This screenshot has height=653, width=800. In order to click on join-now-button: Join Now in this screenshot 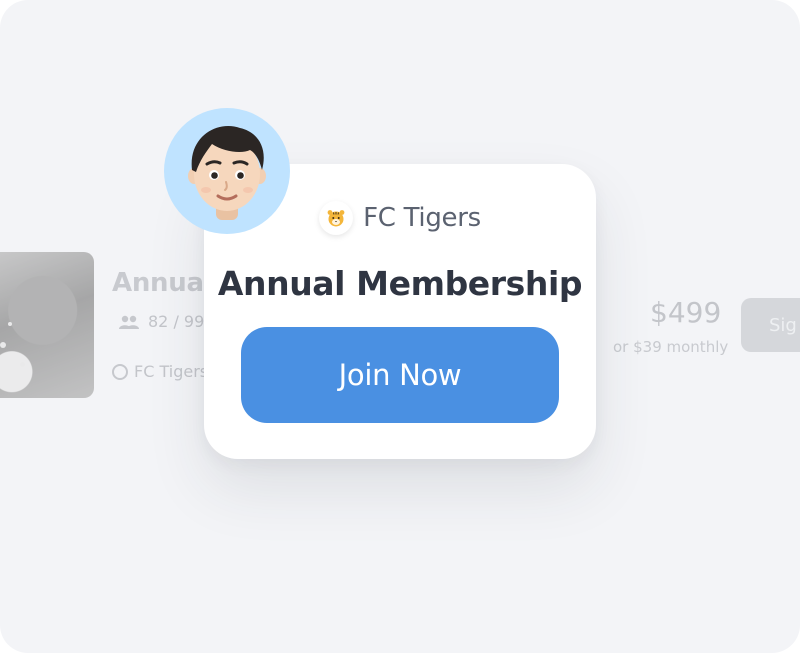, I will do `click(400, 375)`.